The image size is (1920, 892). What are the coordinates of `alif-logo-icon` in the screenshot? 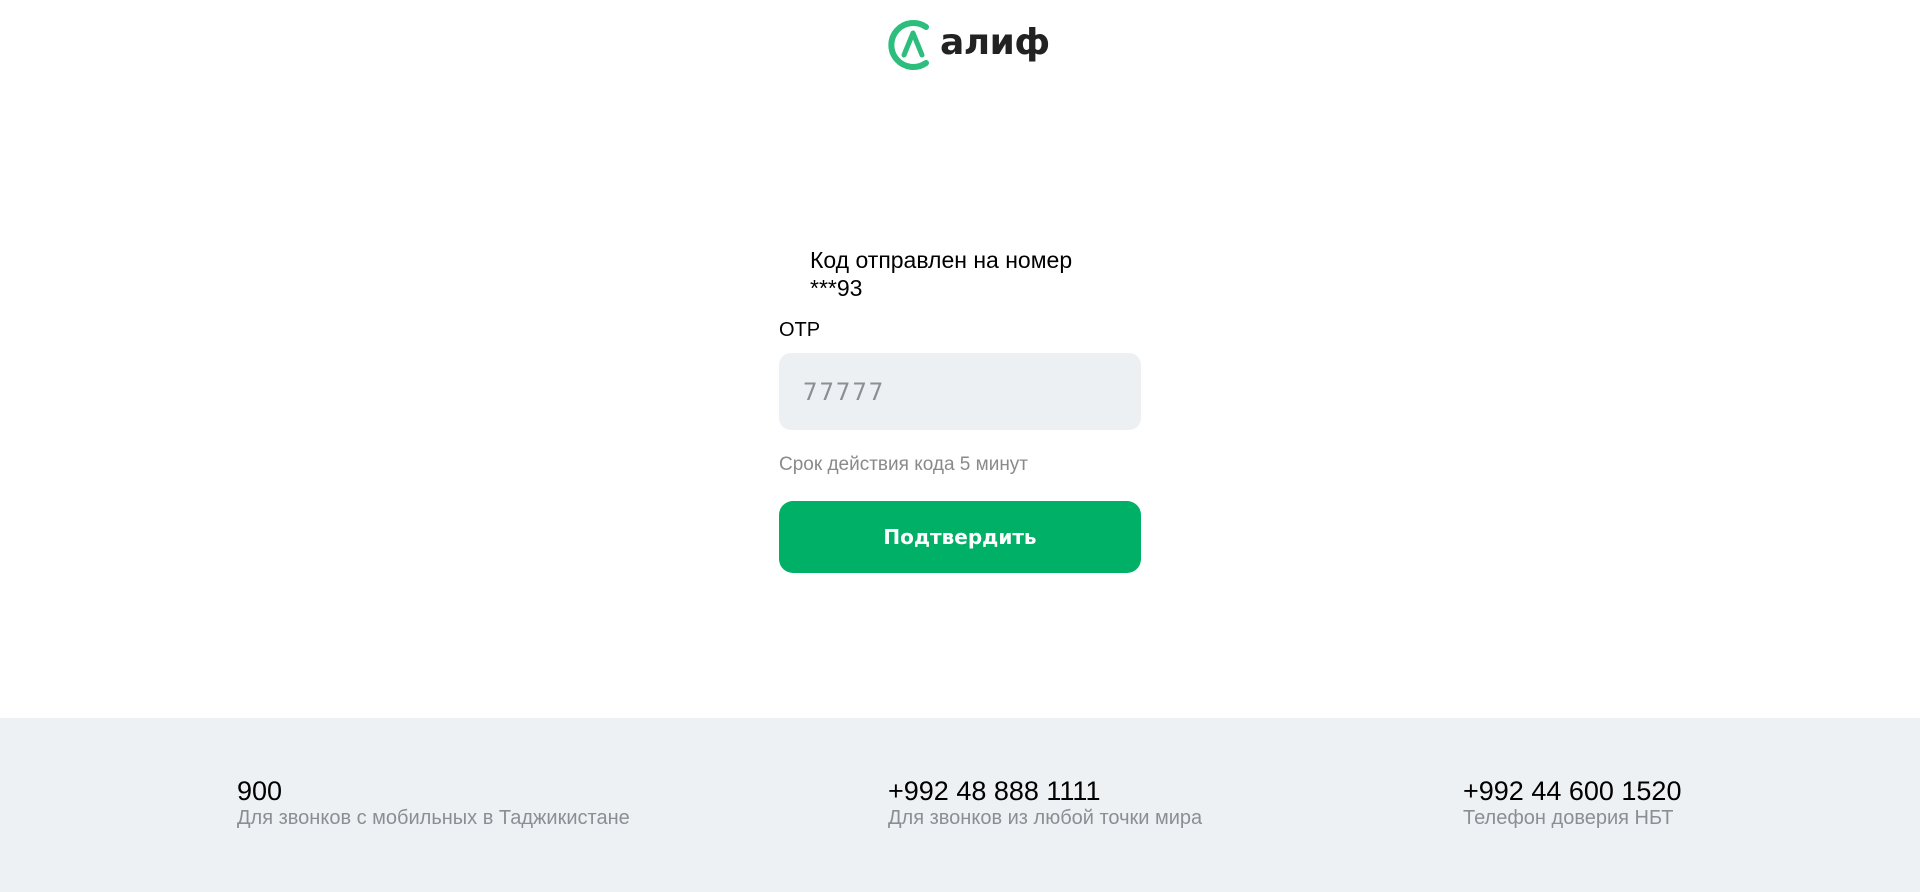 It's located at (908, 45).